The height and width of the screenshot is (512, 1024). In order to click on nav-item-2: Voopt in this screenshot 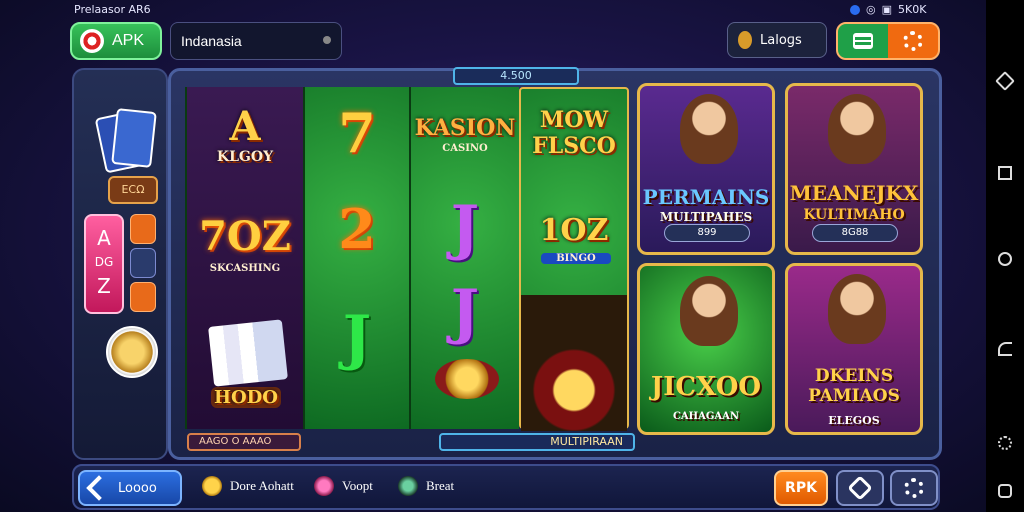, I will do `click(343, 486)`.